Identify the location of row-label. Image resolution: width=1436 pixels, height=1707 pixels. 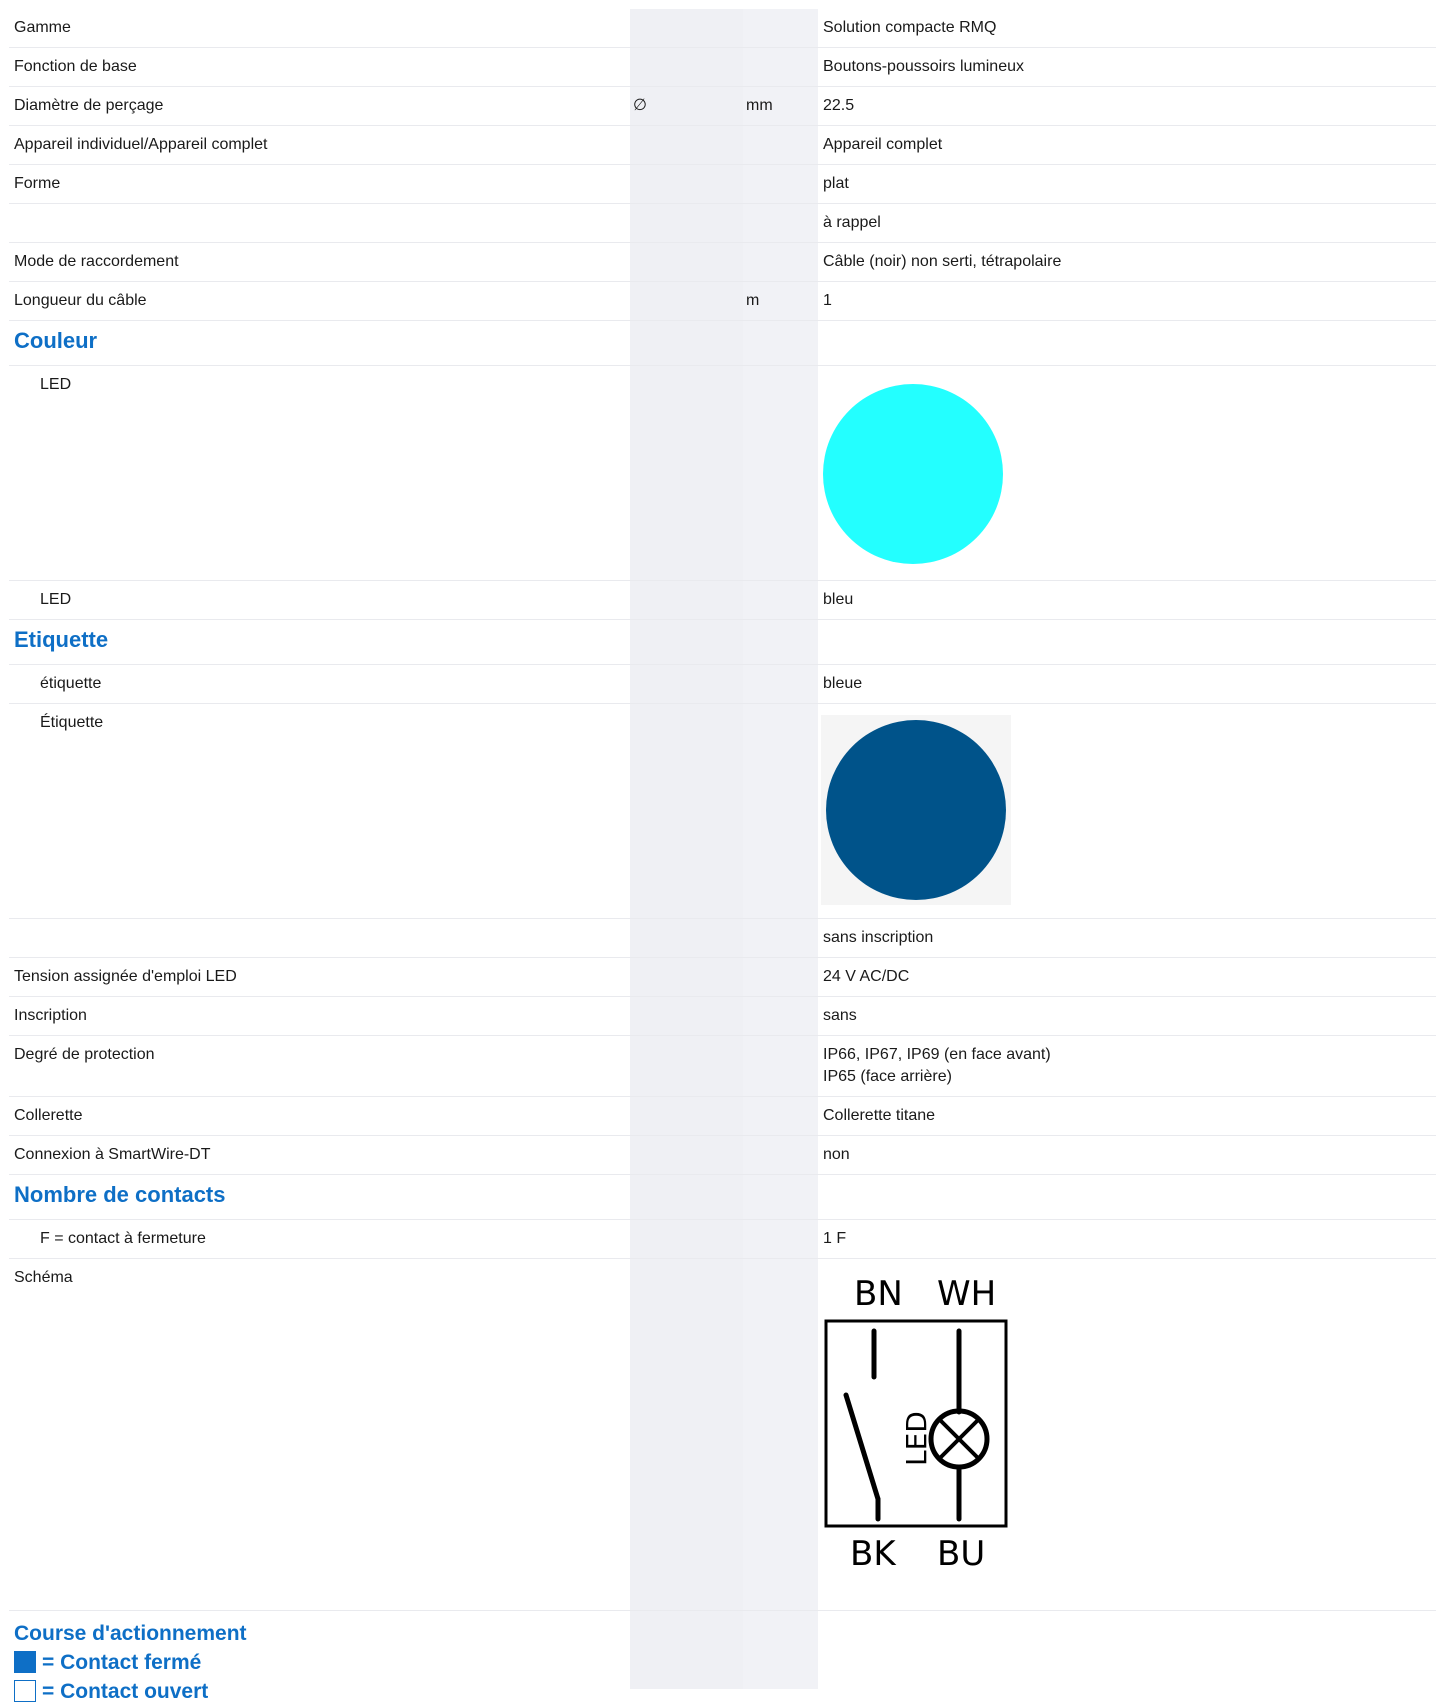
(319, 223).